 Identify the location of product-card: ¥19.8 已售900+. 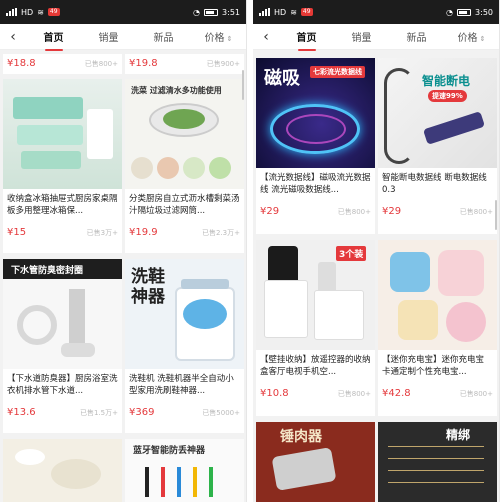
(184, 64).